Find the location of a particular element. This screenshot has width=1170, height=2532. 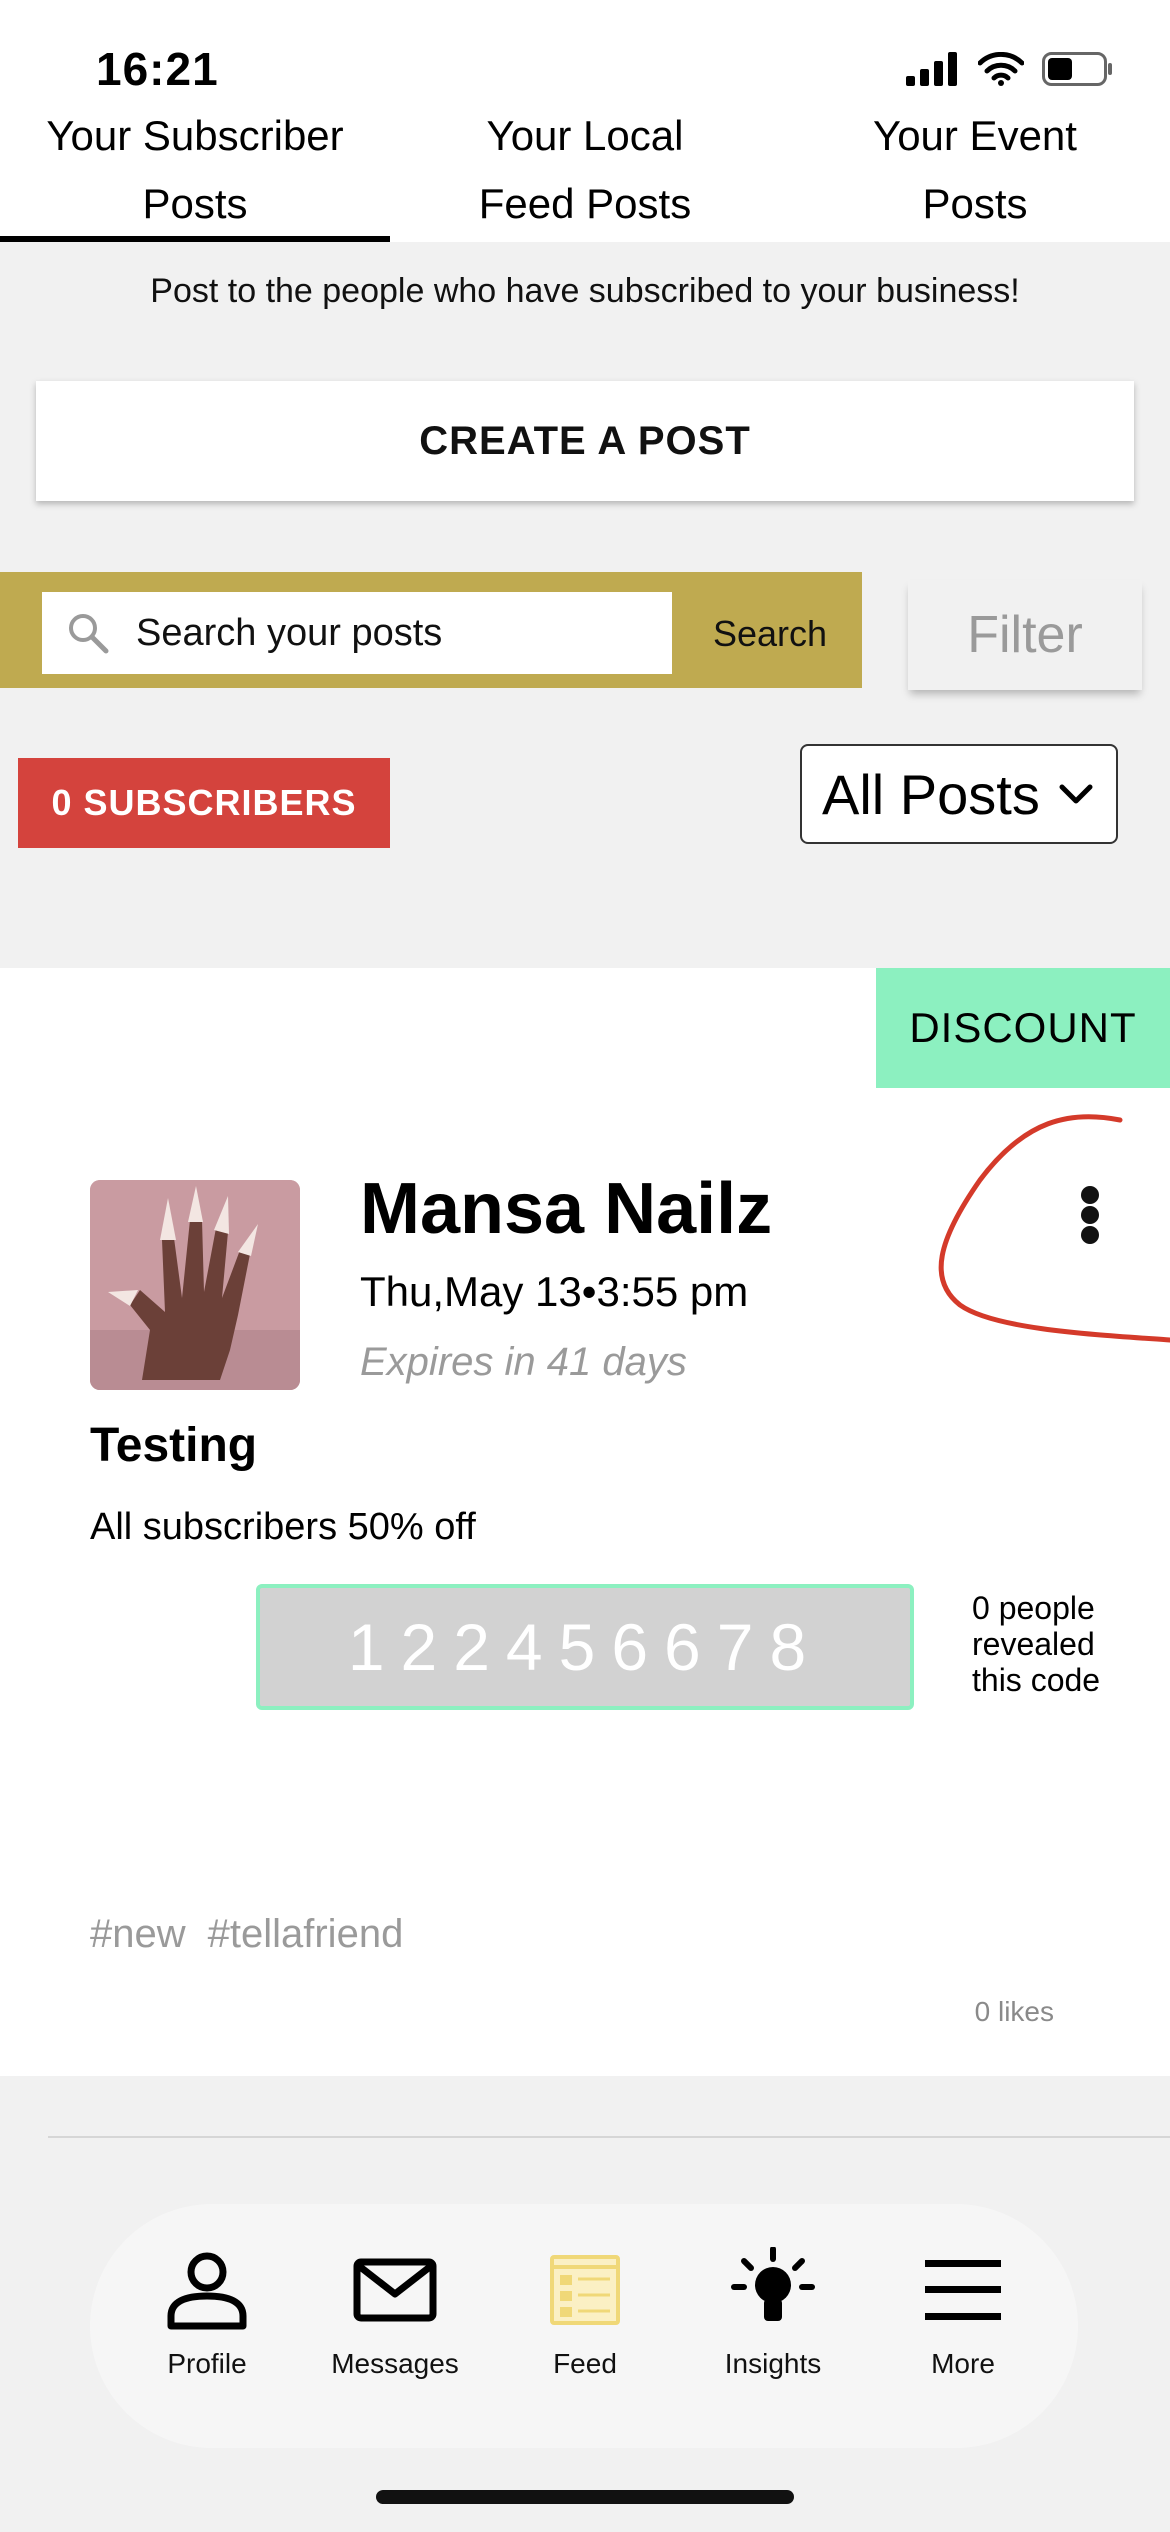

tab-local-feed-posts: Your Local Feed Posts is located at coordinates (585, 171).